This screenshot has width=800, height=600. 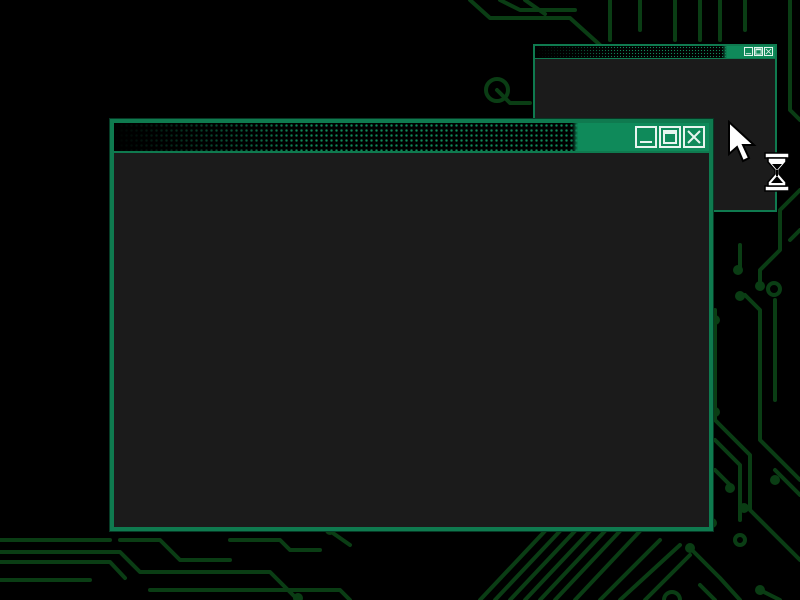 I want to click on secondary-minimize-button, so click(x=748, y=51).